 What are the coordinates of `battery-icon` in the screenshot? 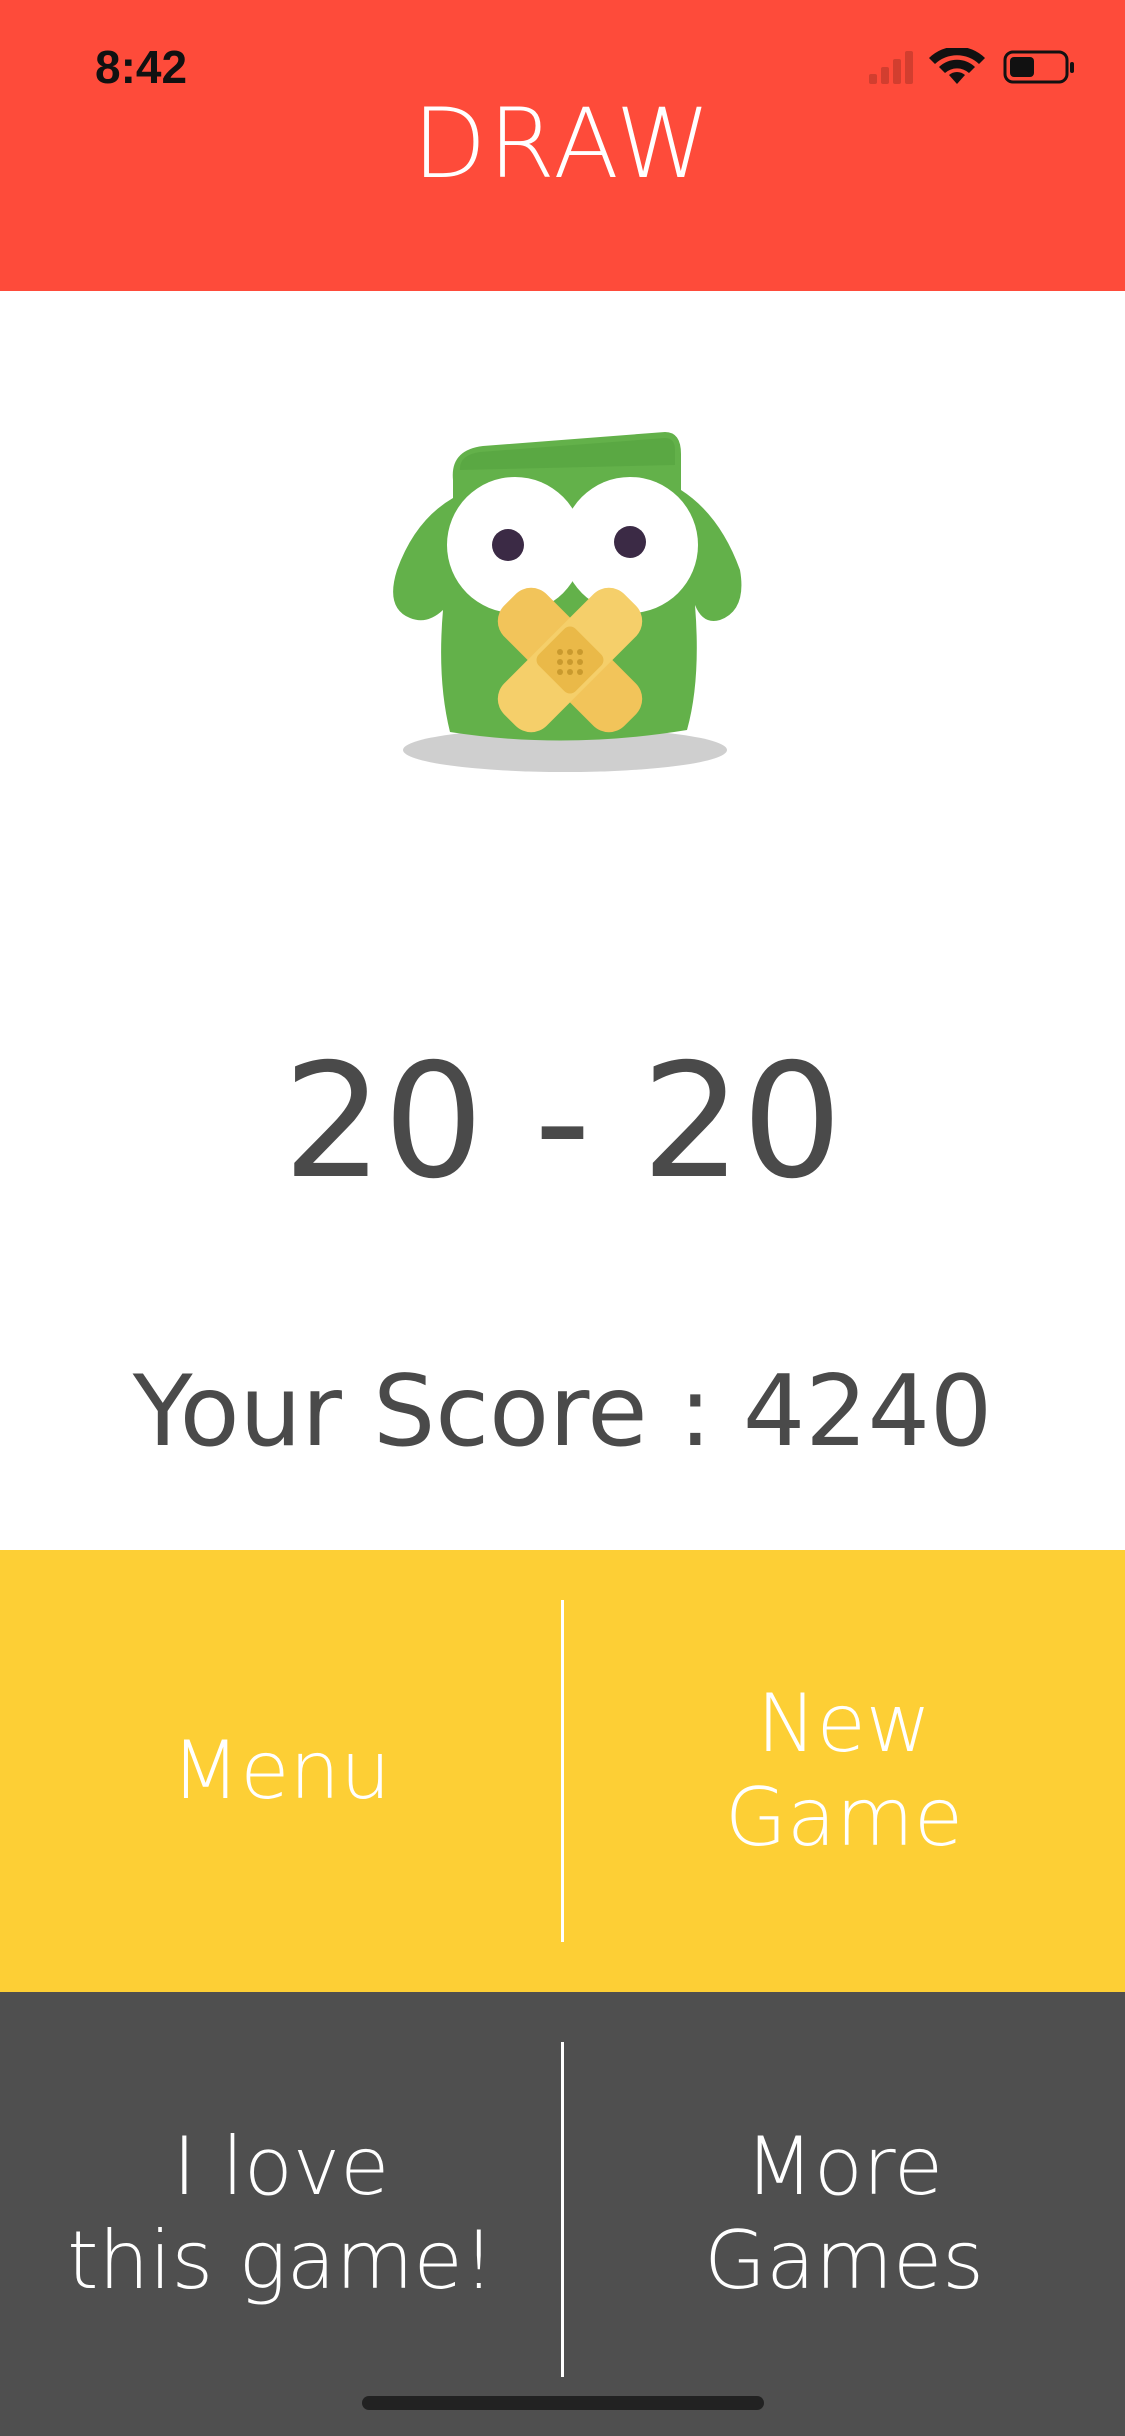 It's located at (1038, 67).